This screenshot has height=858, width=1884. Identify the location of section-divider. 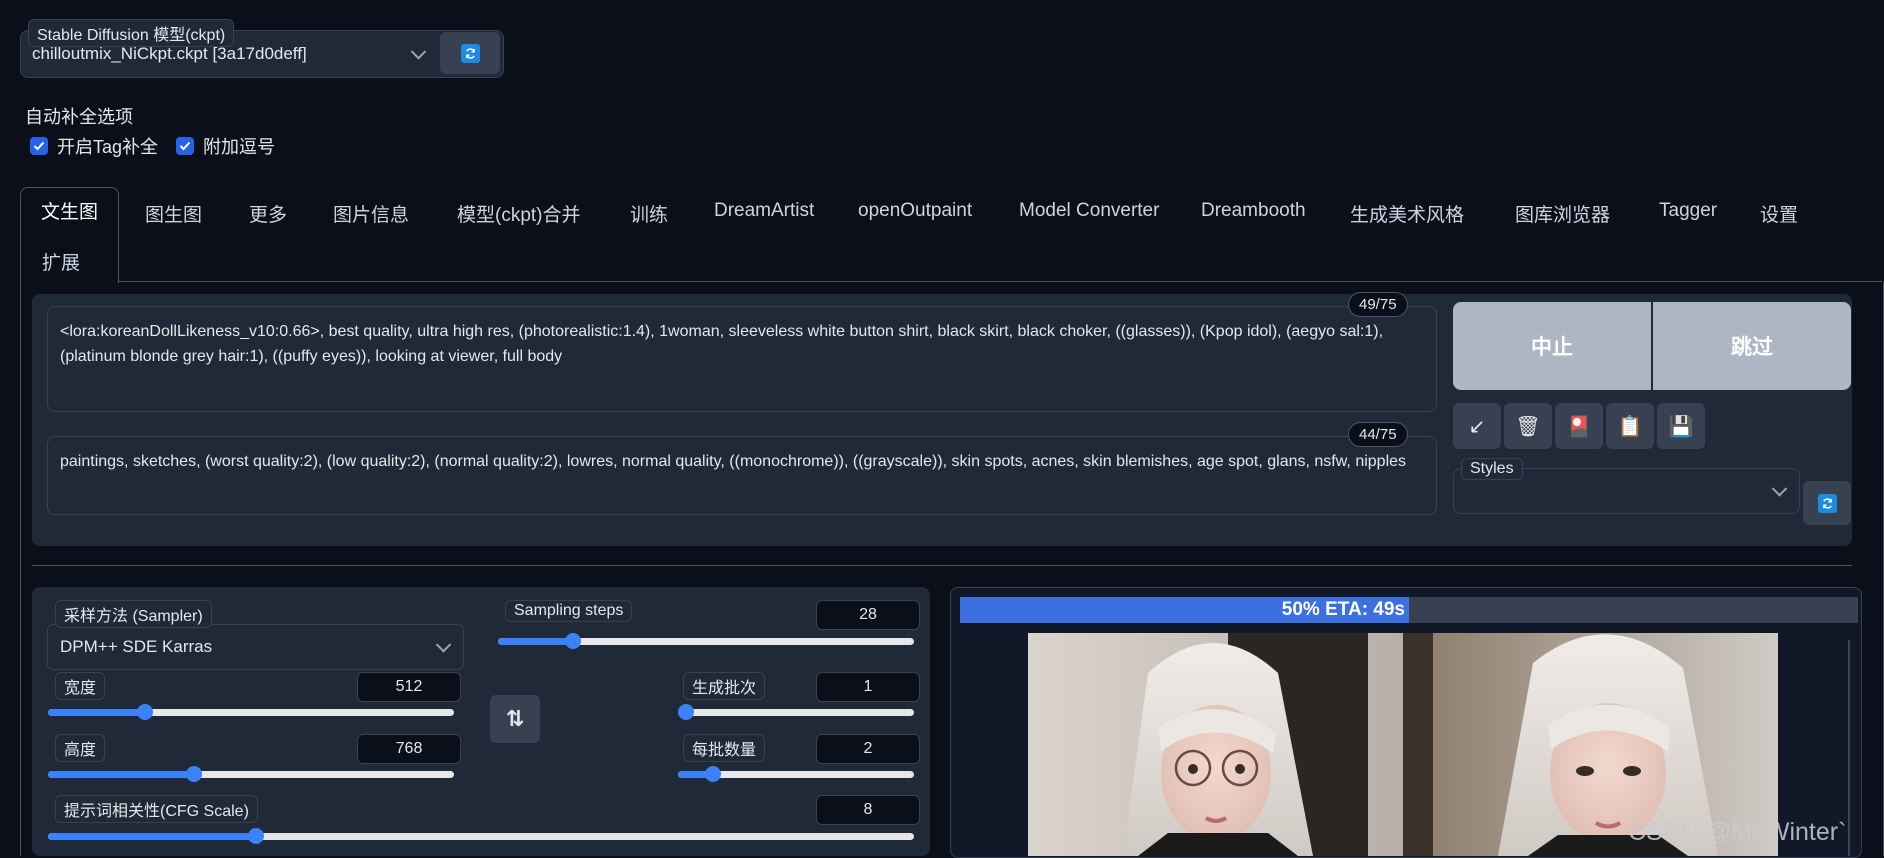
(942, 565).